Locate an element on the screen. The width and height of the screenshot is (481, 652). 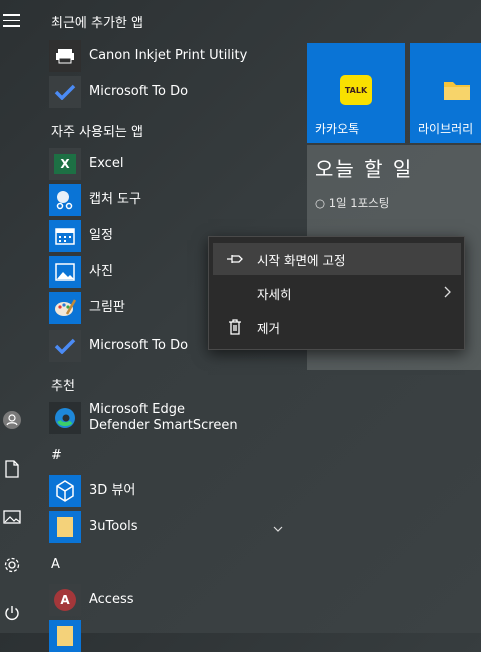
app-excel: X Excel is located at coordinates (174, 164).